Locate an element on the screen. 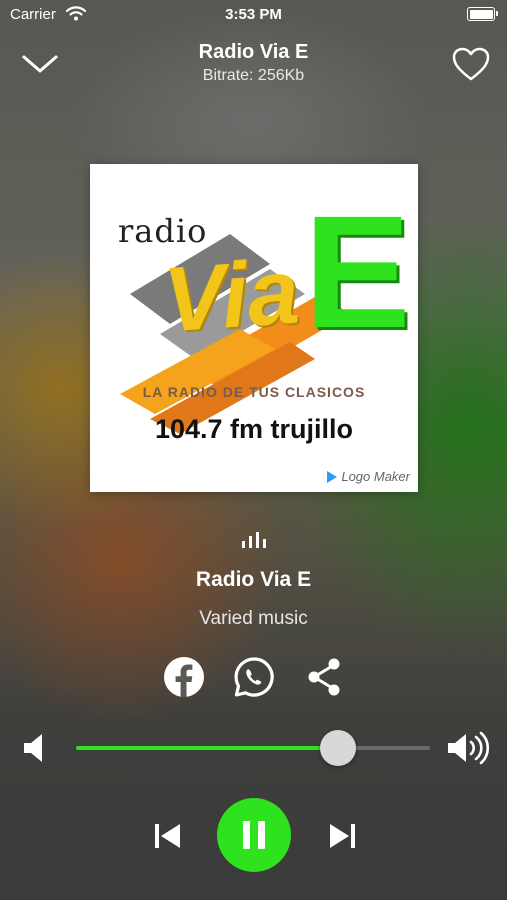  logo-maker-icon is located at coordinates (332, 476).